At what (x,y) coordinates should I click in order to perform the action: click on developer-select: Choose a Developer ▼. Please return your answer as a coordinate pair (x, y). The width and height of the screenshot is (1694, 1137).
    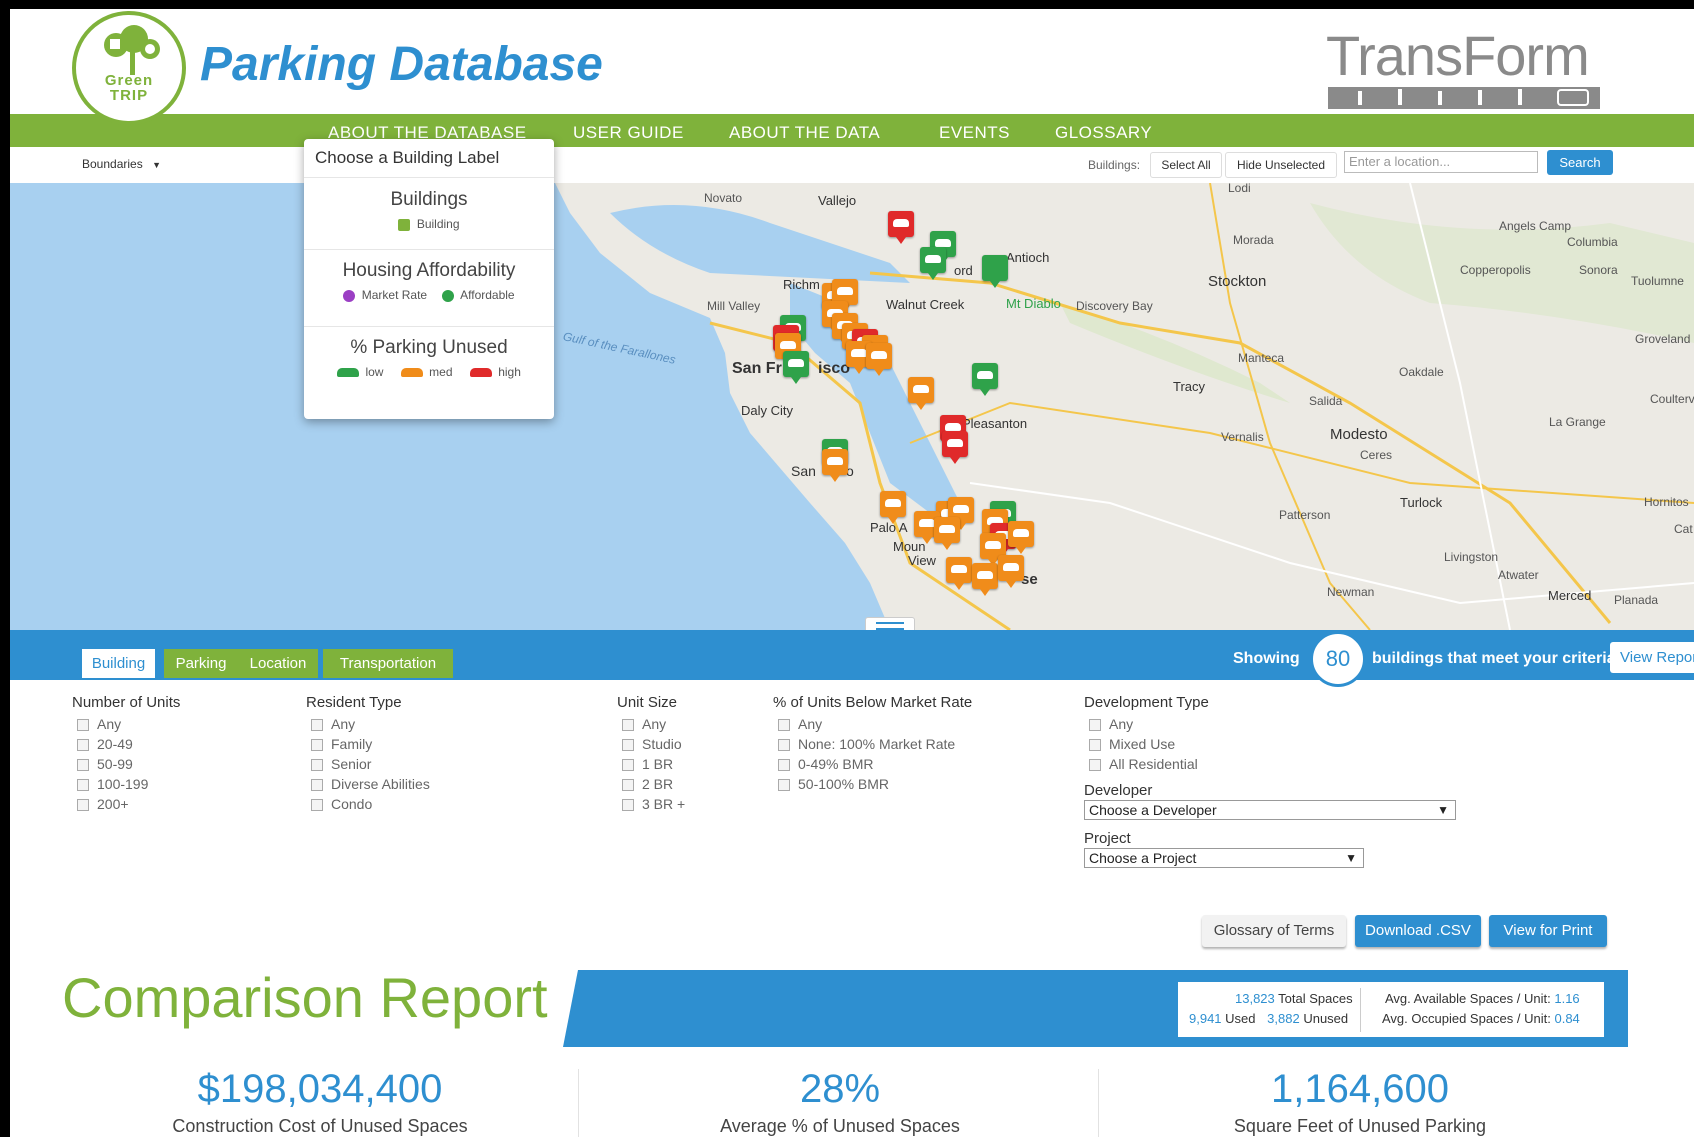
    Looking at the image, I should click on (1270, 810).